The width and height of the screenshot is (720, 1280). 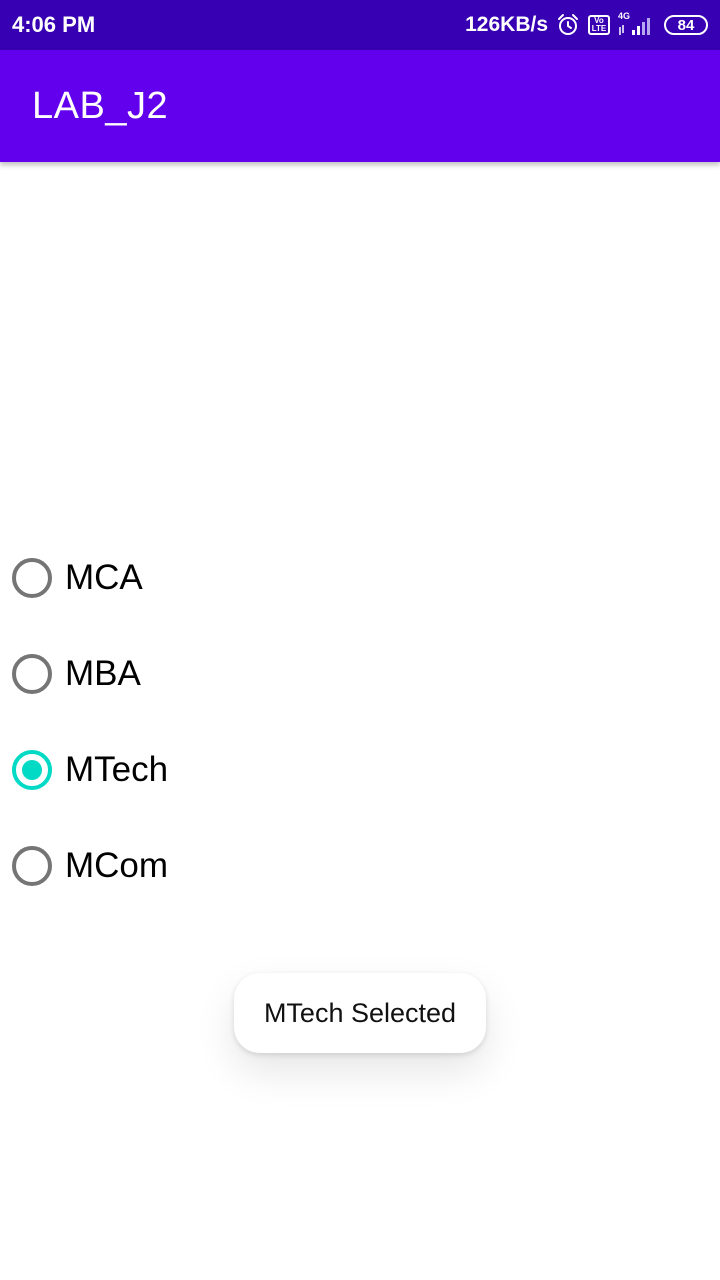 What do you see at coordinates (104, 577) in the screenshot?
I see `radio-label: MCA` at bounding box center [104, 577].